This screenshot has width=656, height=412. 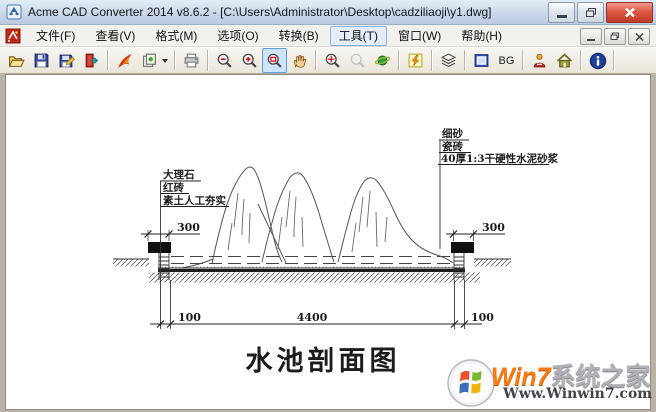 I want to click on minimize-button, so click(x=561, y=12).